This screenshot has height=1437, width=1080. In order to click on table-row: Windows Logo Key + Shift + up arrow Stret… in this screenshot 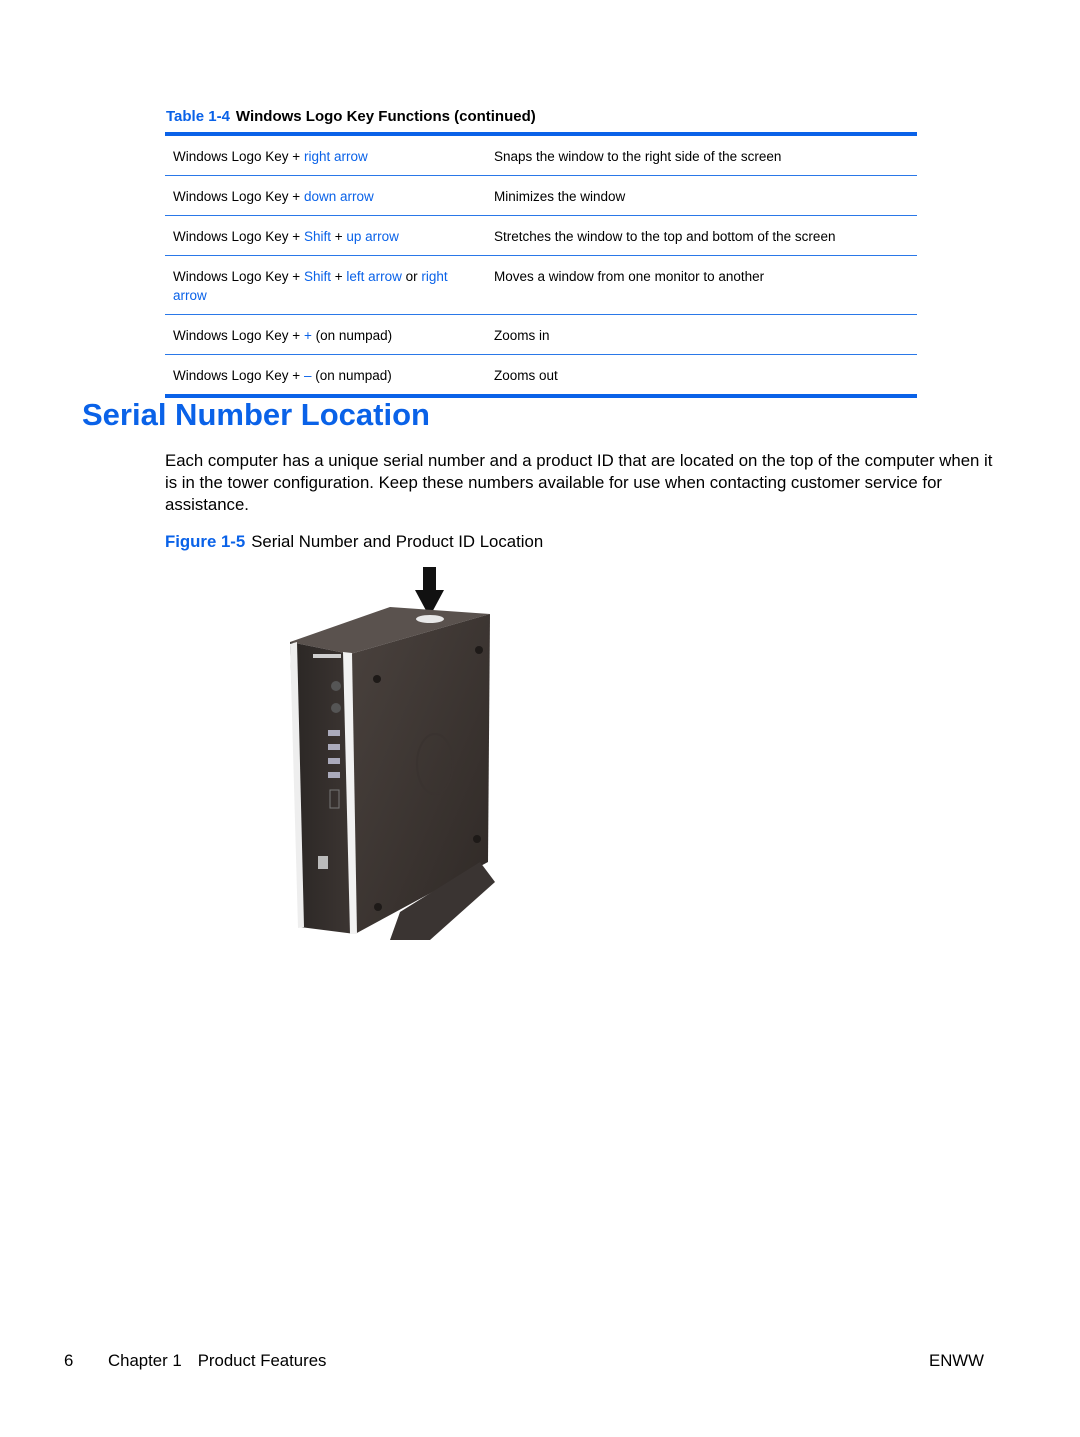, I will do `click(541, 235)`.